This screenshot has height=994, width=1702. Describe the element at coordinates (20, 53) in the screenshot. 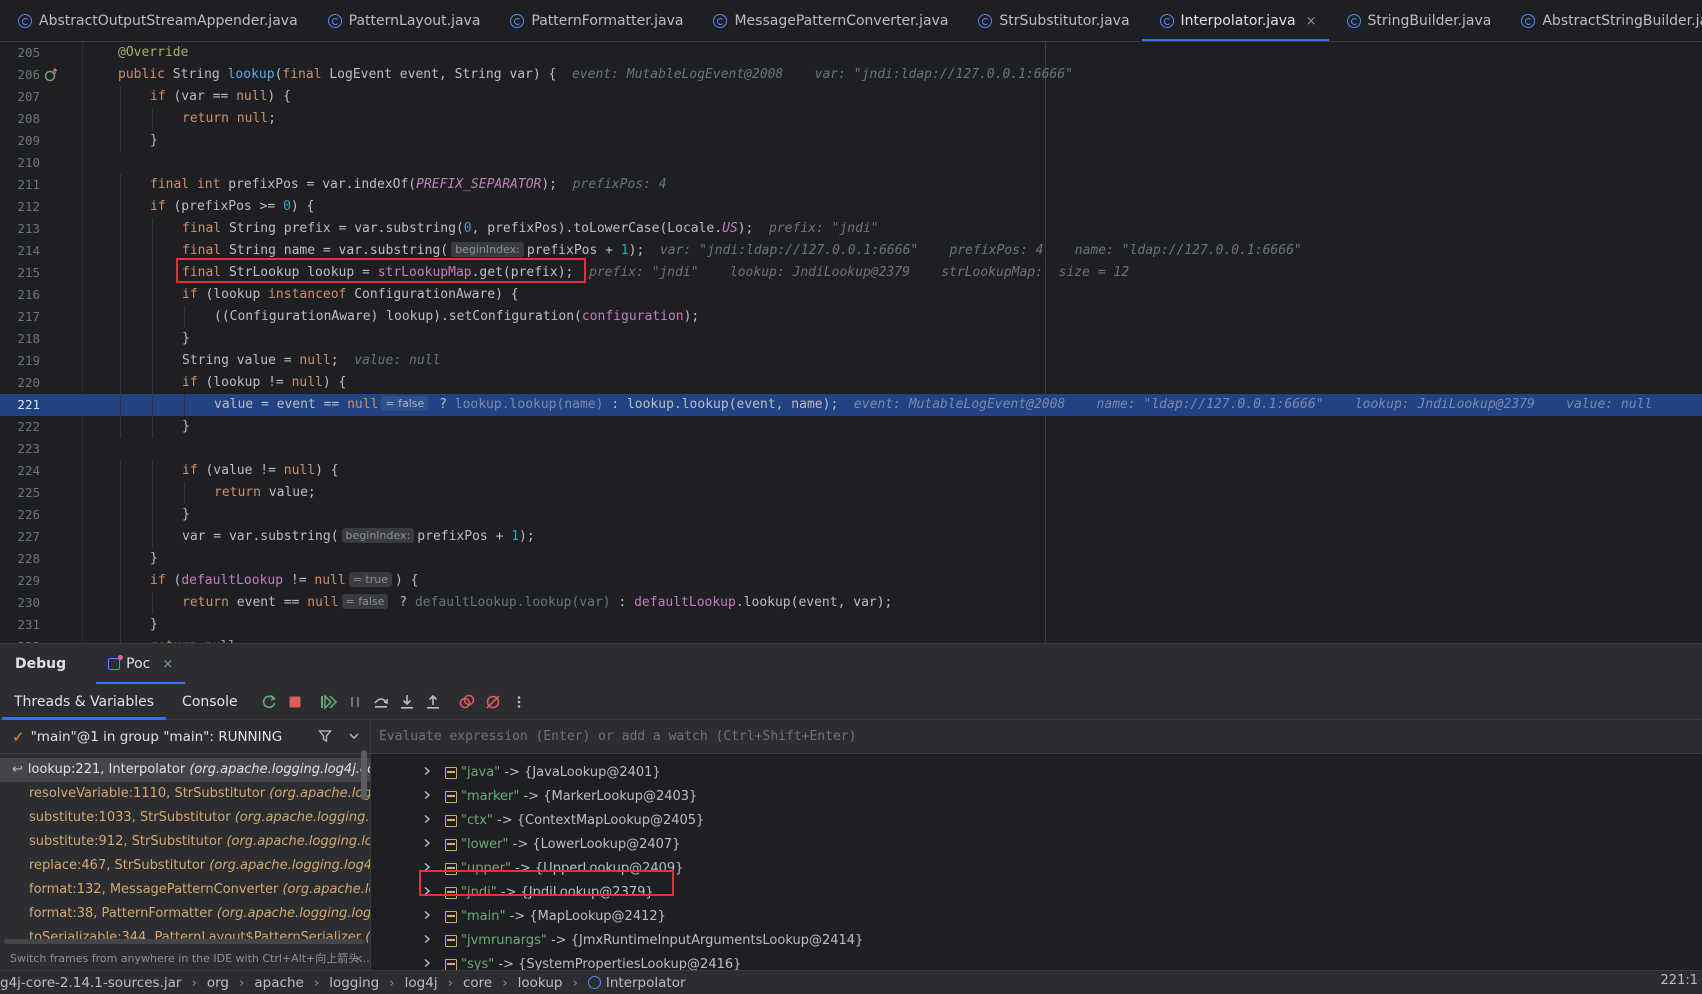

I see `line-number: 205` at that location.